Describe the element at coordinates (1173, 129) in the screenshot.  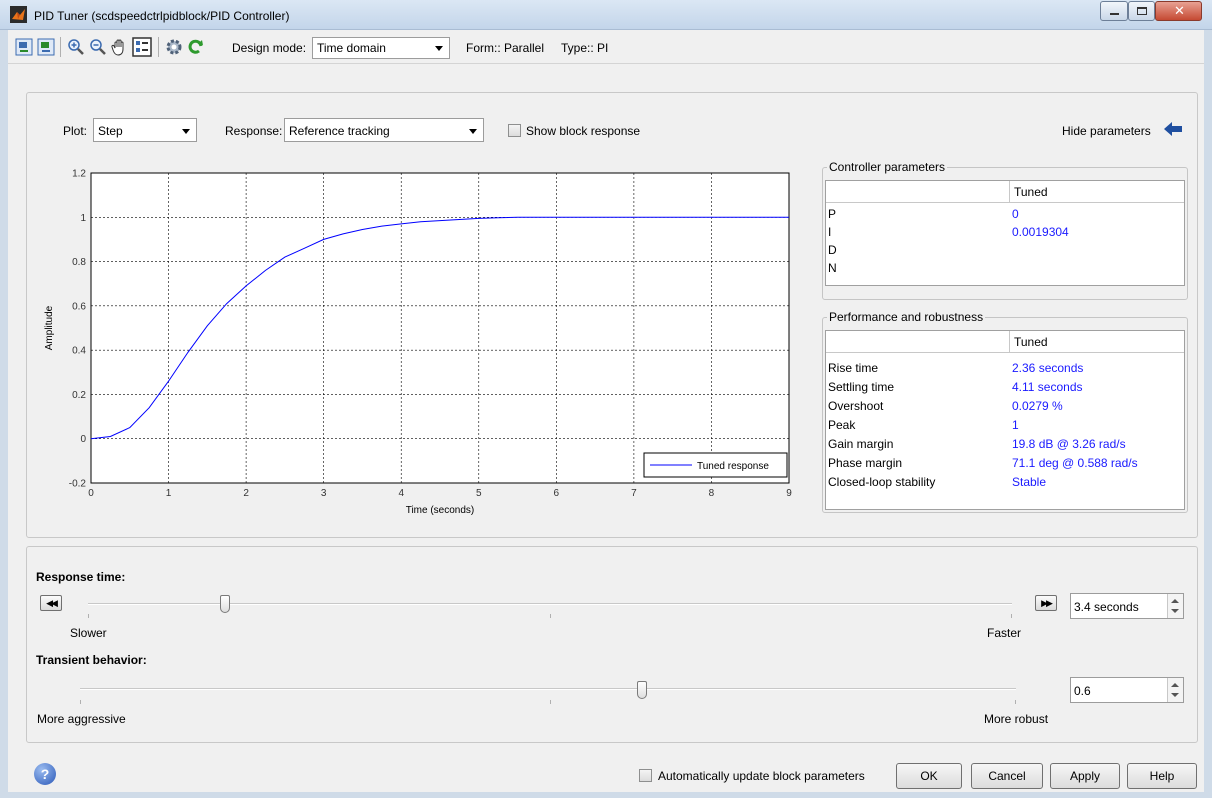
I see `arrow-left-icon` at that location.